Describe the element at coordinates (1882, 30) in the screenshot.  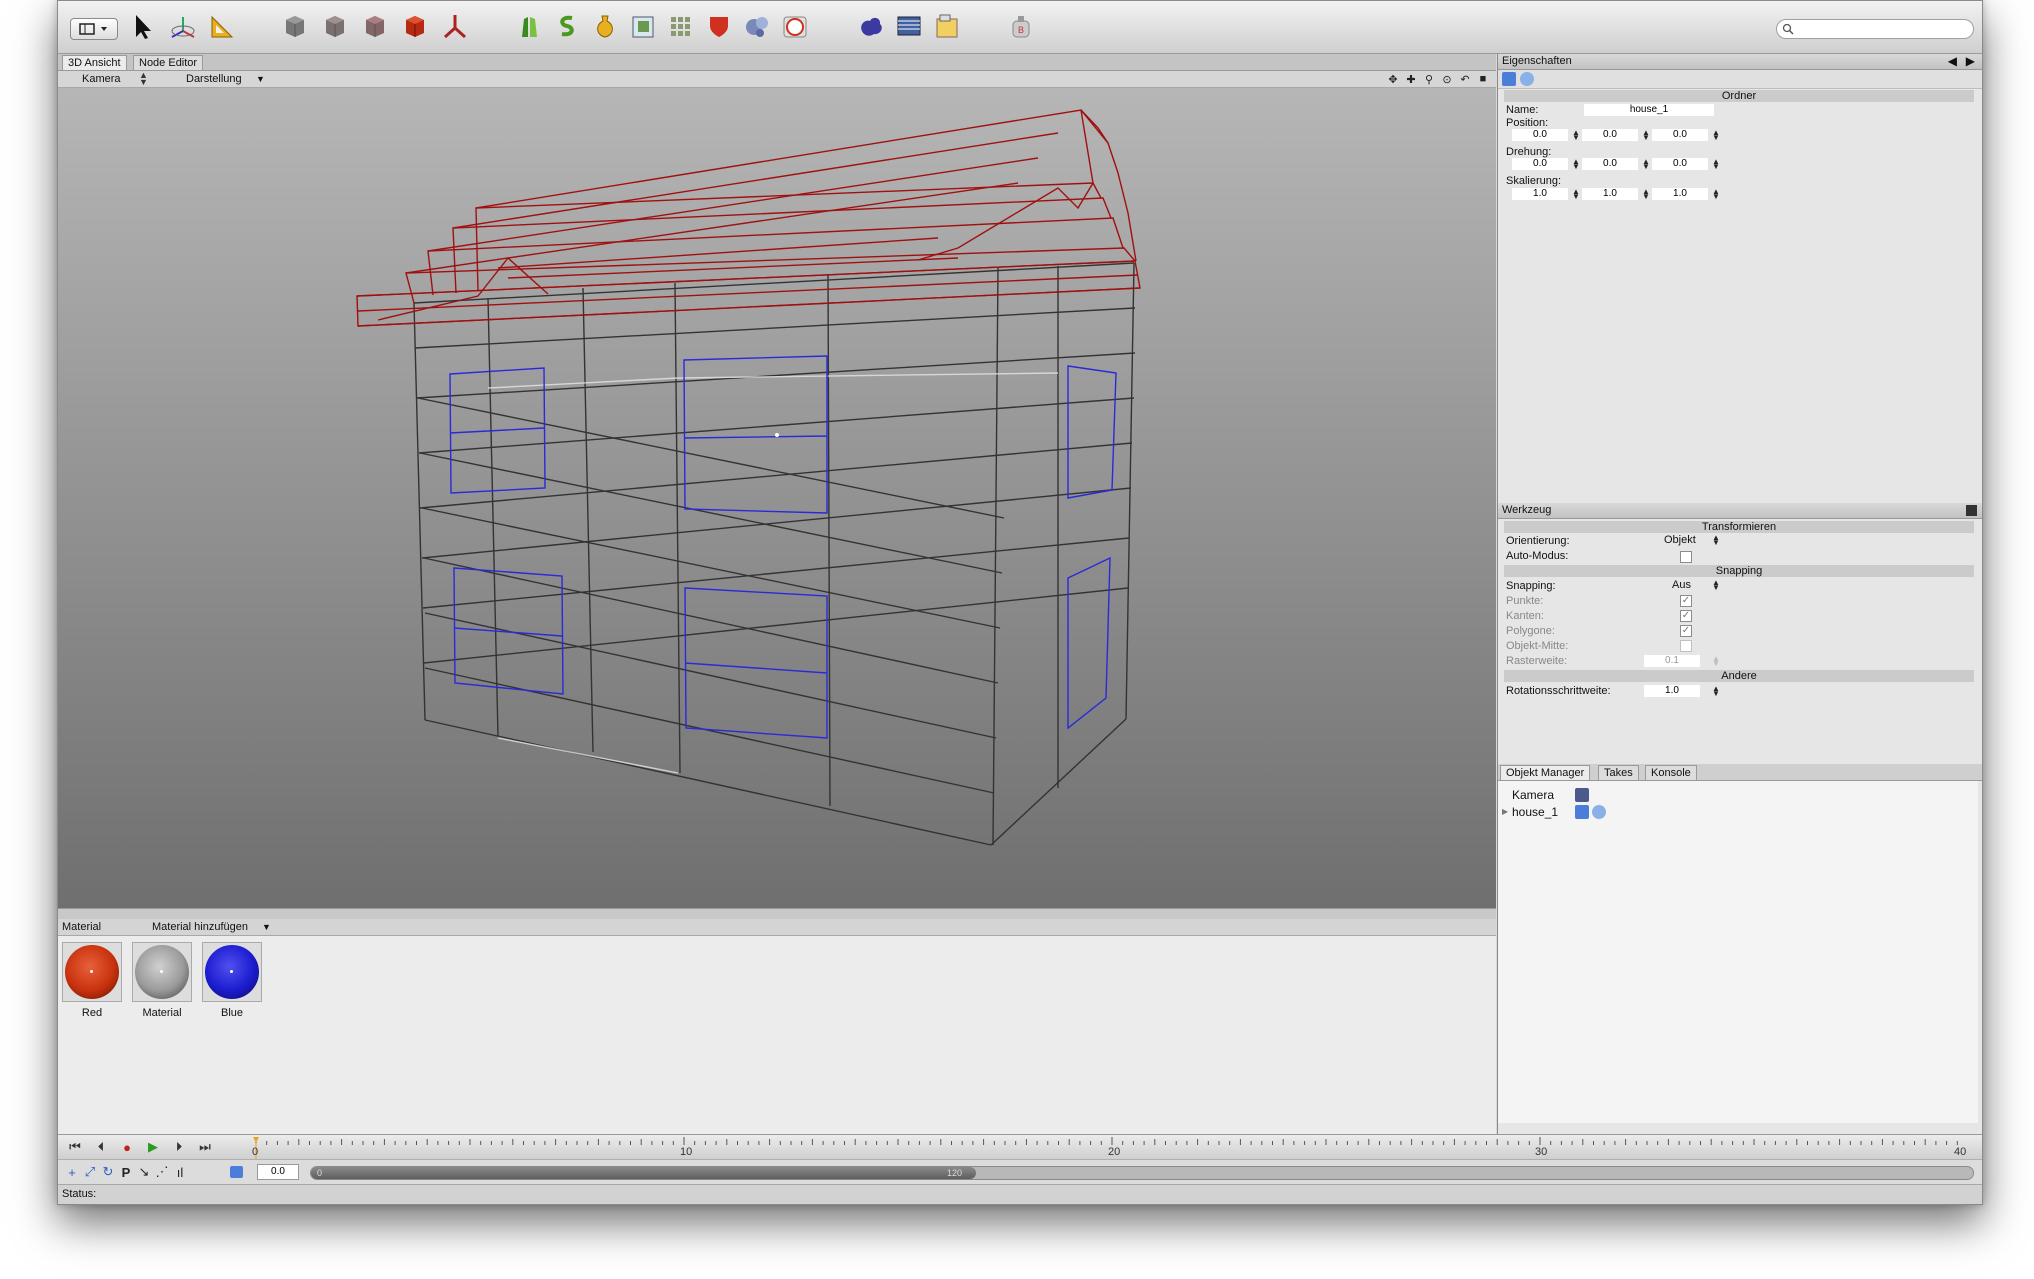
I see `search-input` at that location.